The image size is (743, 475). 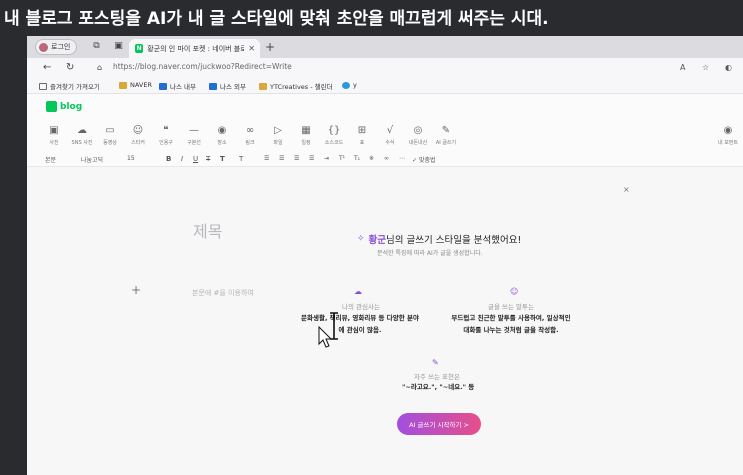 I want to click on font-size-select: 15, so click(x=131, y=158).